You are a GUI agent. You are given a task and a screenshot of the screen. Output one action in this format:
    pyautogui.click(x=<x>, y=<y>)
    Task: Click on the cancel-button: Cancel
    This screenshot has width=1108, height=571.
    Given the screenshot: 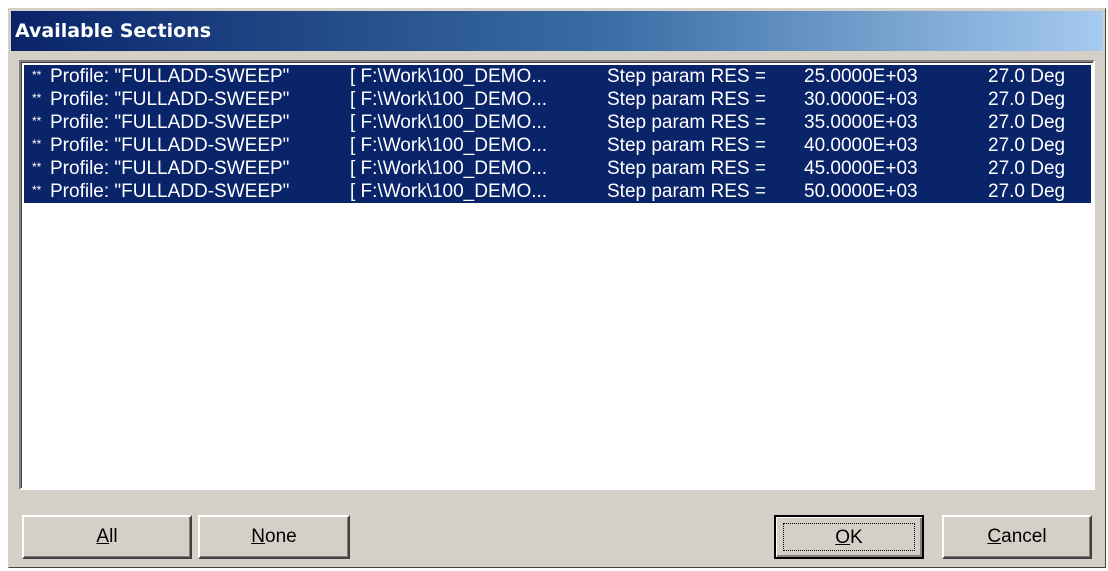 What is the action you would take?
    pyautogui.click(x=1017, y=537)
    